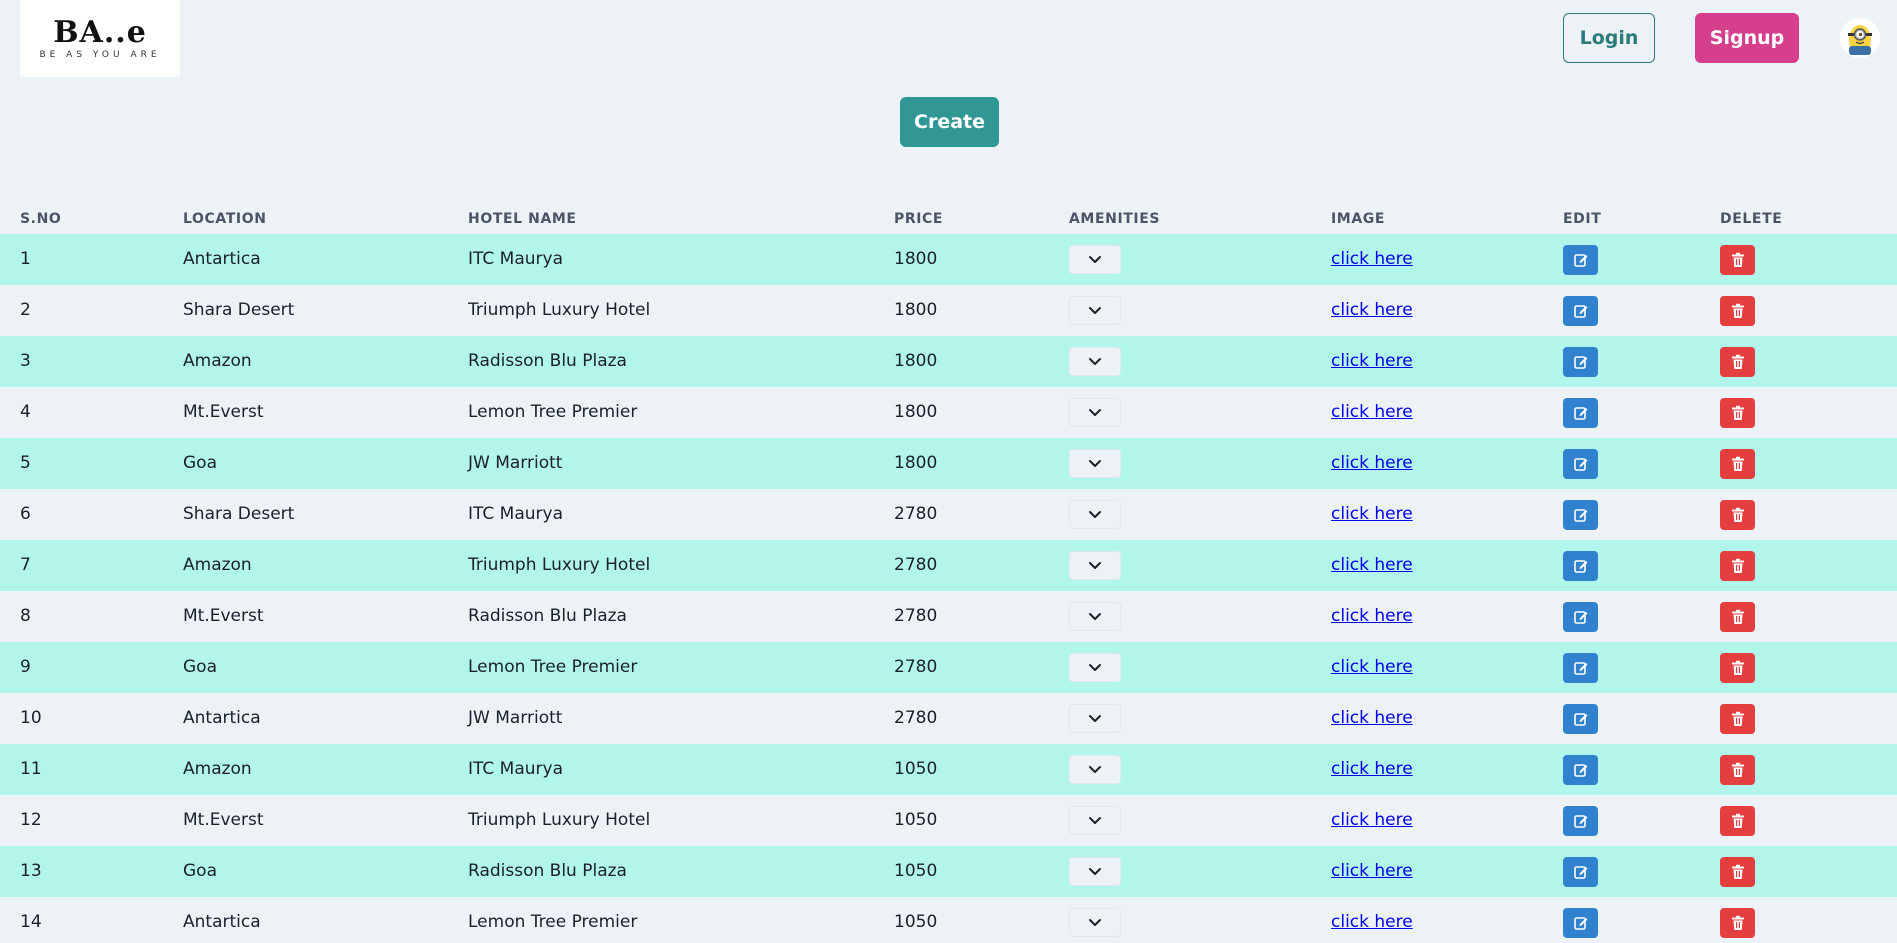 The image size is (1897, 943). What do you see at coordinates (559, 565) in the screenshot?
I see `cell-hotel-name: Triumph Luxury Hotel` at bounding box center [559, 565].